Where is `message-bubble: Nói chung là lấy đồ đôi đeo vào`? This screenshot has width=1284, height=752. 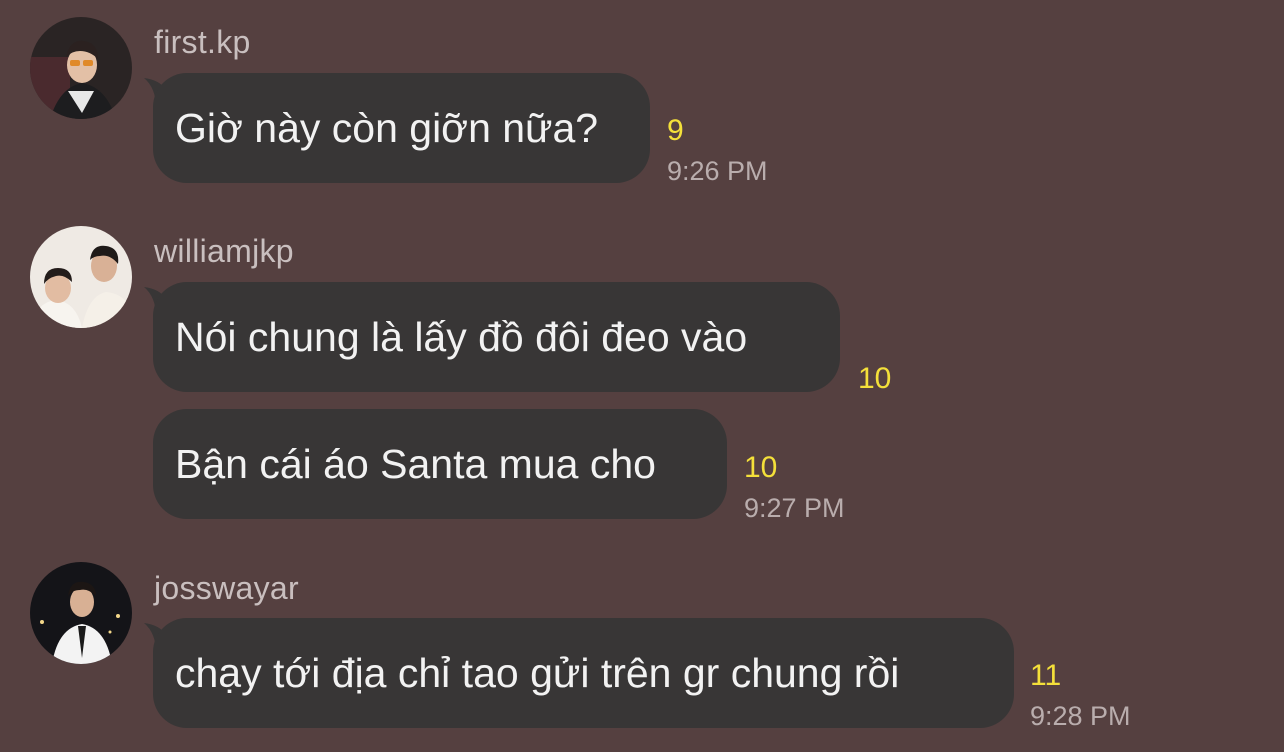 message-bubble: Nói chung là lấy đồ đôi đeo vào is located at coordinates (496, 337).